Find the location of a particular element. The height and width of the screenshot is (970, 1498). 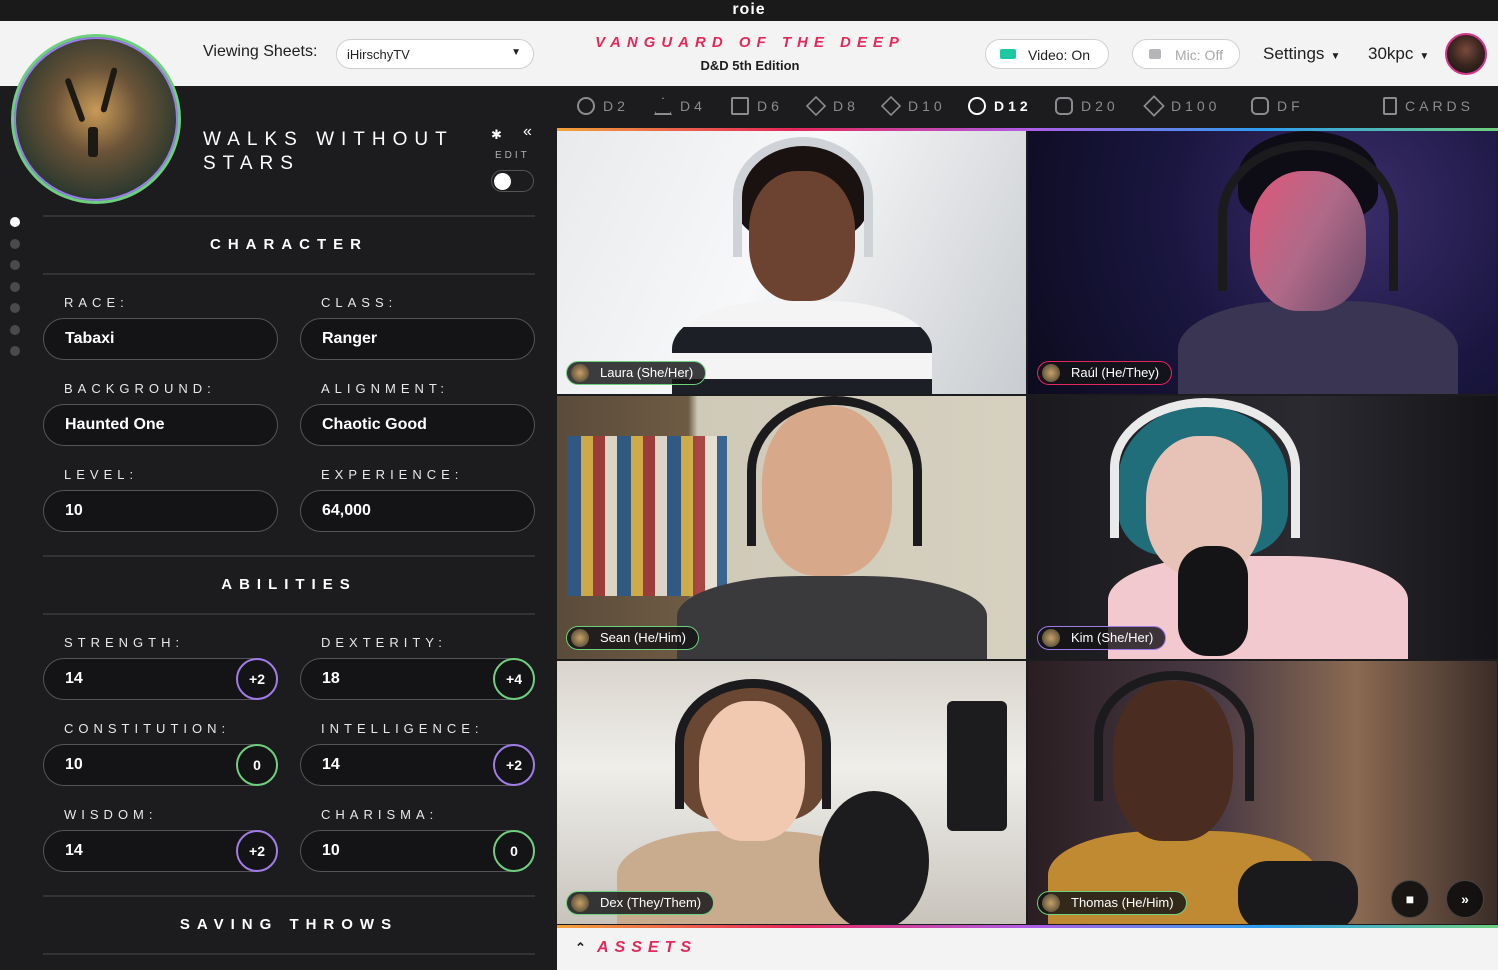

dice-d10-button: D10 is located at coordinates (913, 106).